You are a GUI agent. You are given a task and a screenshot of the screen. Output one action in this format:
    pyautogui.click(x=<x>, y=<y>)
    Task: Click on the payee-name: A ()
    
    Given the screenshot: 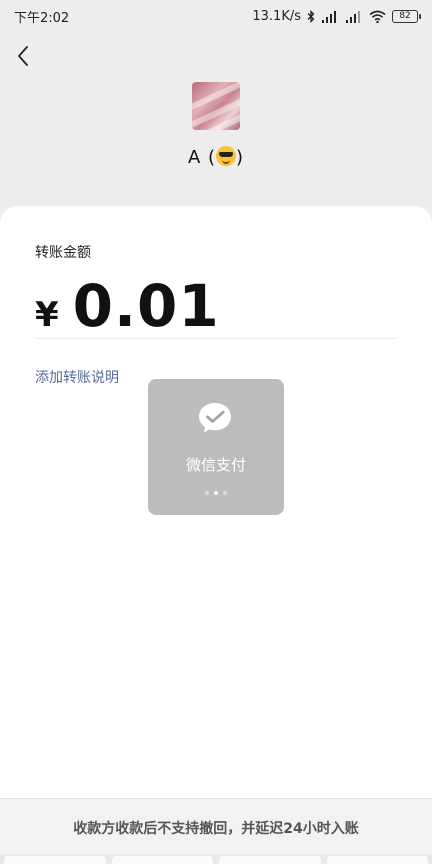 What is the action you would take?
    pyautogui.click(x=216, y=157)
    